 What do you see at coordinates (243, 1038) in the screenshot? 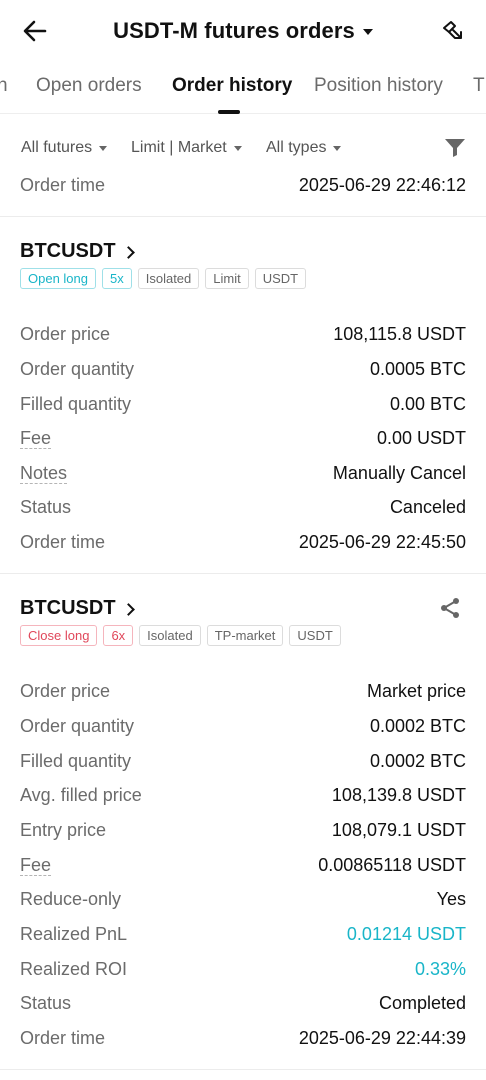
I see `order-time-row: Order time 2025-06-29 22:44:39` at bounding box center [243, 1038].